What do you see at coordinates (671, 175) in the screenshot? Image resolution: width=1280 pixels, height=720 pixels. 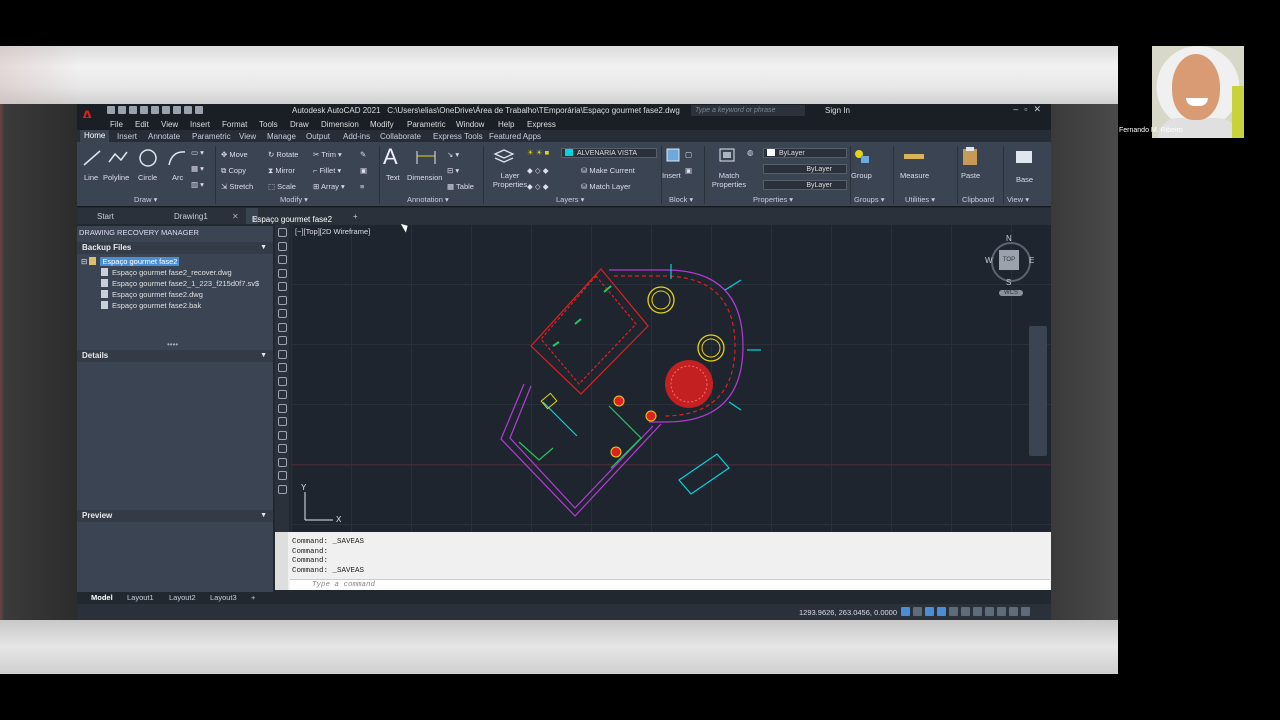 I see `insert-button: Insert` at bounding box center [671, 175].